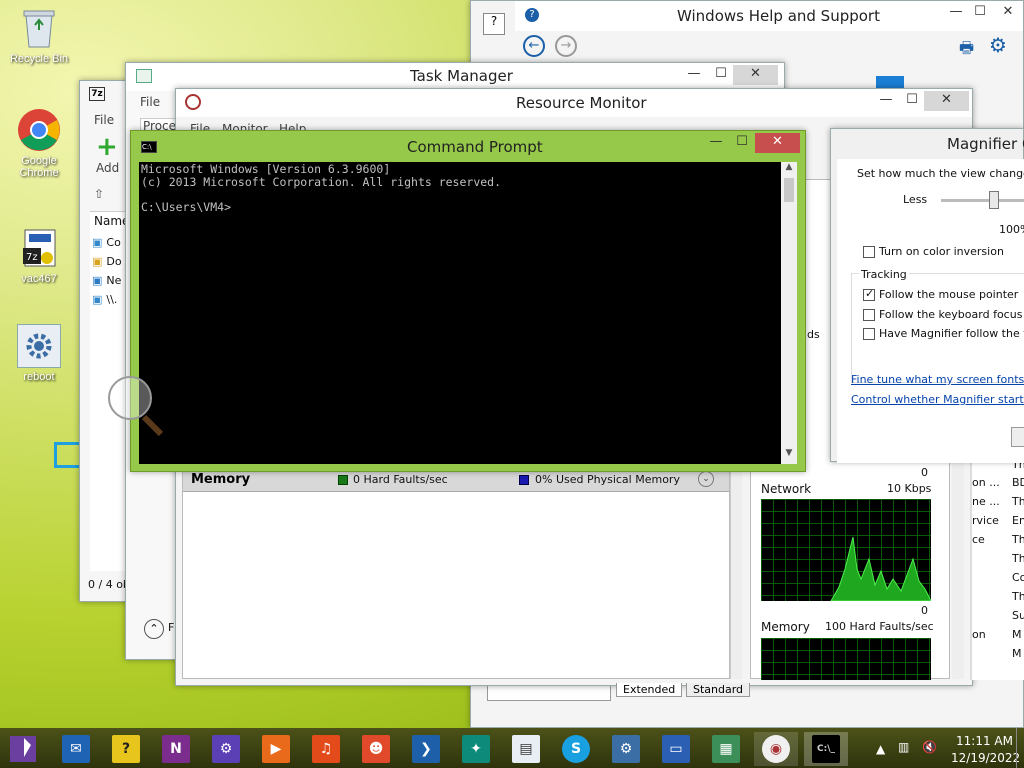 The width and height of the screenshot is (1024, 768). What do you see at coordinates (879, 626) in the screenshot?
I see `memory-graph-rate: 100 Hard Faults/sec` at bounding box center [879, 626].